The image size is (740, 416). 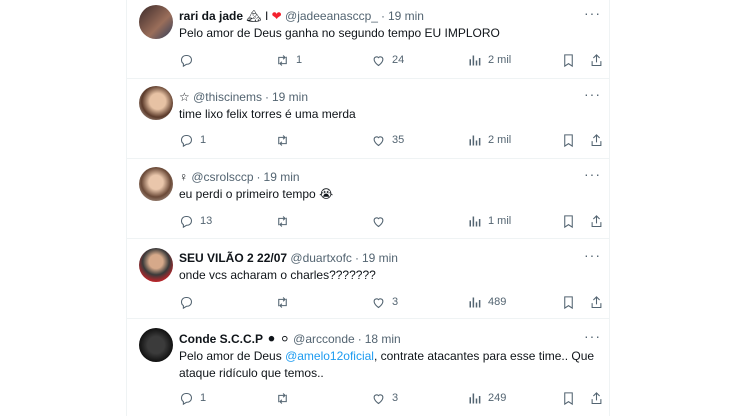 What do you see at coordinates (331, 16) in the screenshot?
I see `handle: @jadeeanasccp_` at bounding box center [331, 16].